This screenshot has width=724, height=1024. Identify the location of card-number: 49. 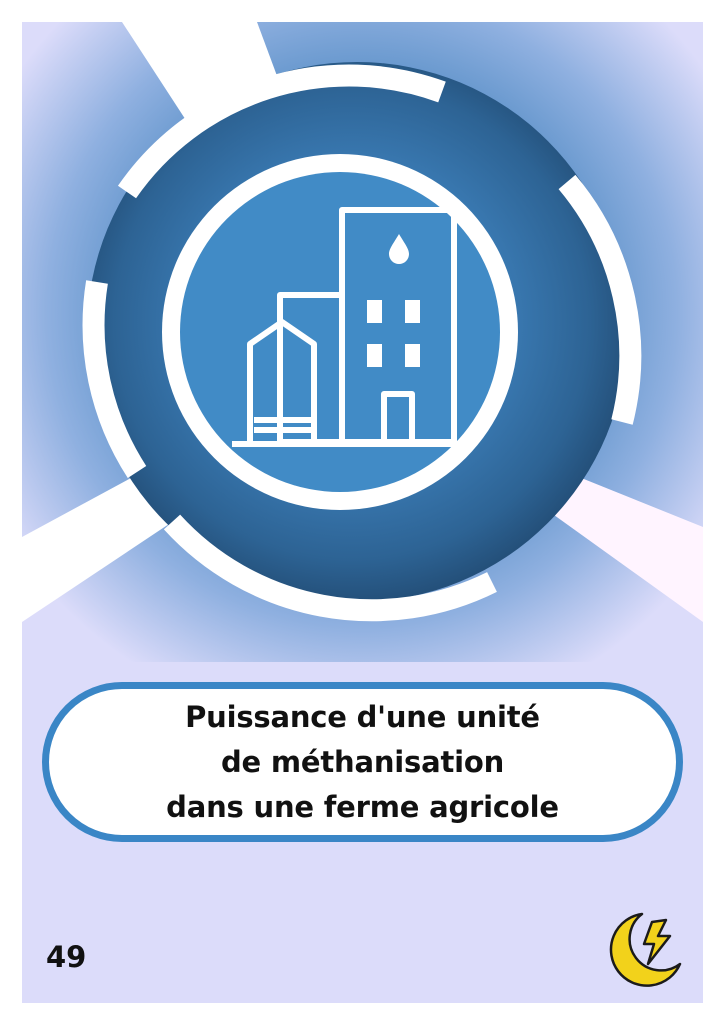
(66, 957).